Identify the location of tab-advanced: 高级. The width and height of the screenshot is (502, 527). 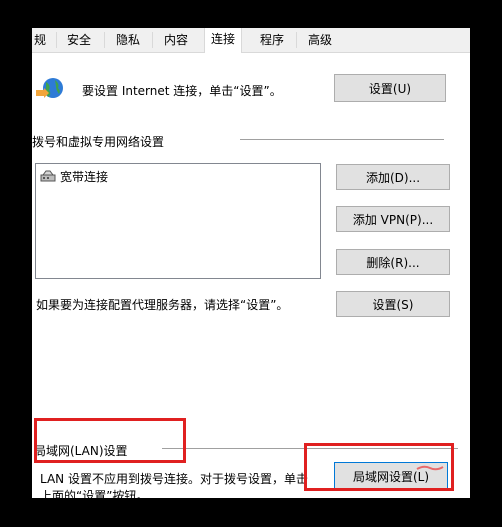
(320, 40).